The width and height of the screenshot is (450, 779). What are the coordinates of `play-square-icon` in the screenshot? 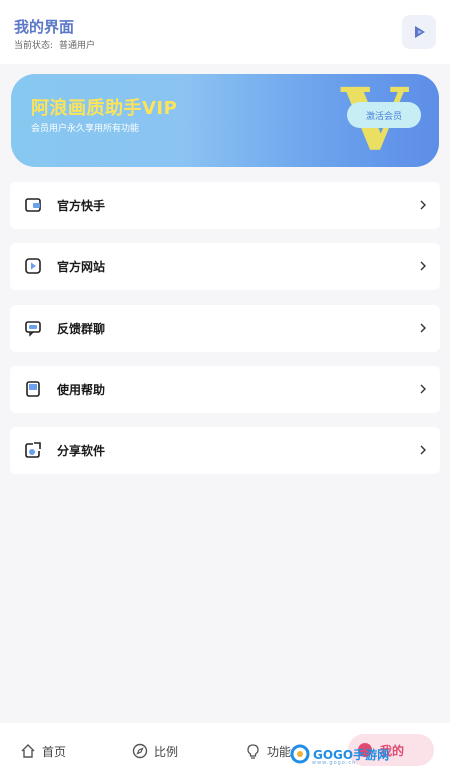 It's located at (33, 266).